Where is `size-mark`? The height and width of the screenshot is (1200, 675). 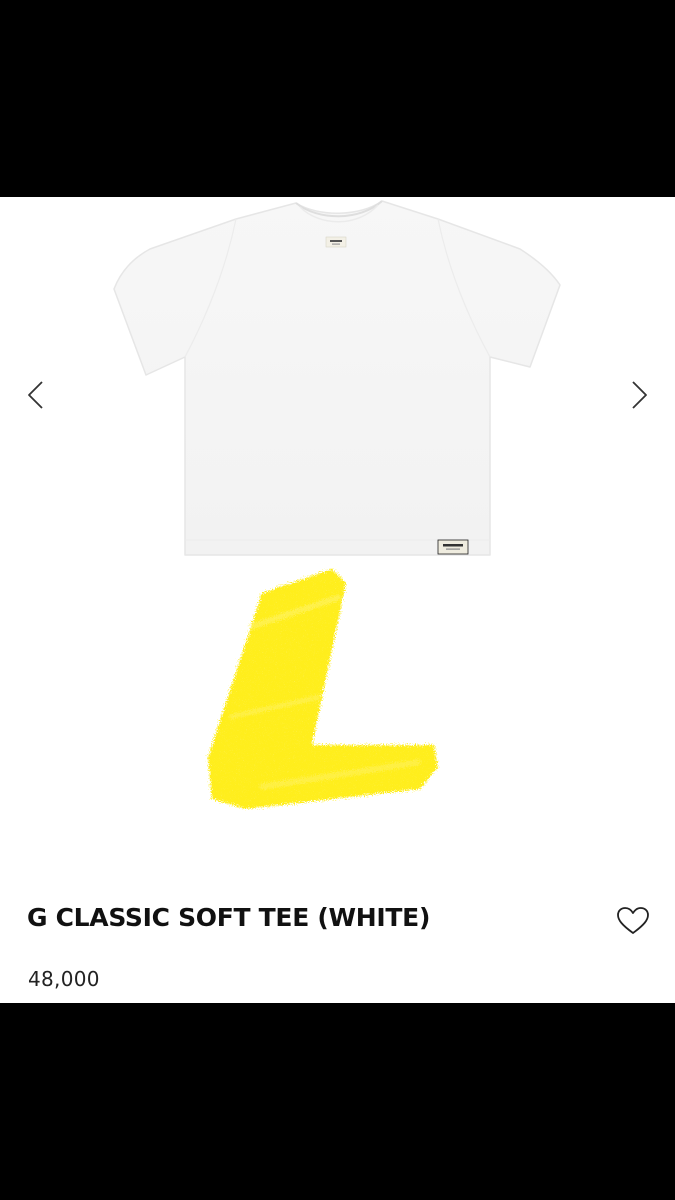
size-mark is located at coordinates (323, 689).